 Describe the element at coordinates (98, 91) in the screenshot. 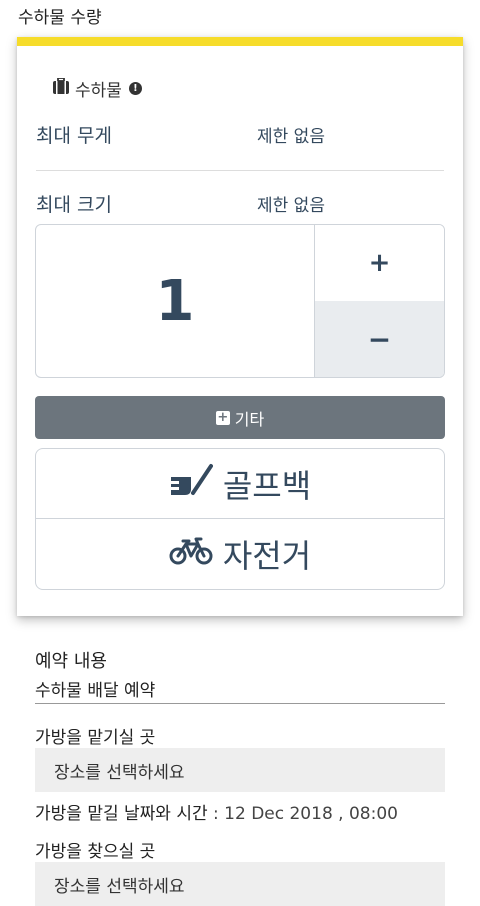

I see `category-name: 수하물` at that location.